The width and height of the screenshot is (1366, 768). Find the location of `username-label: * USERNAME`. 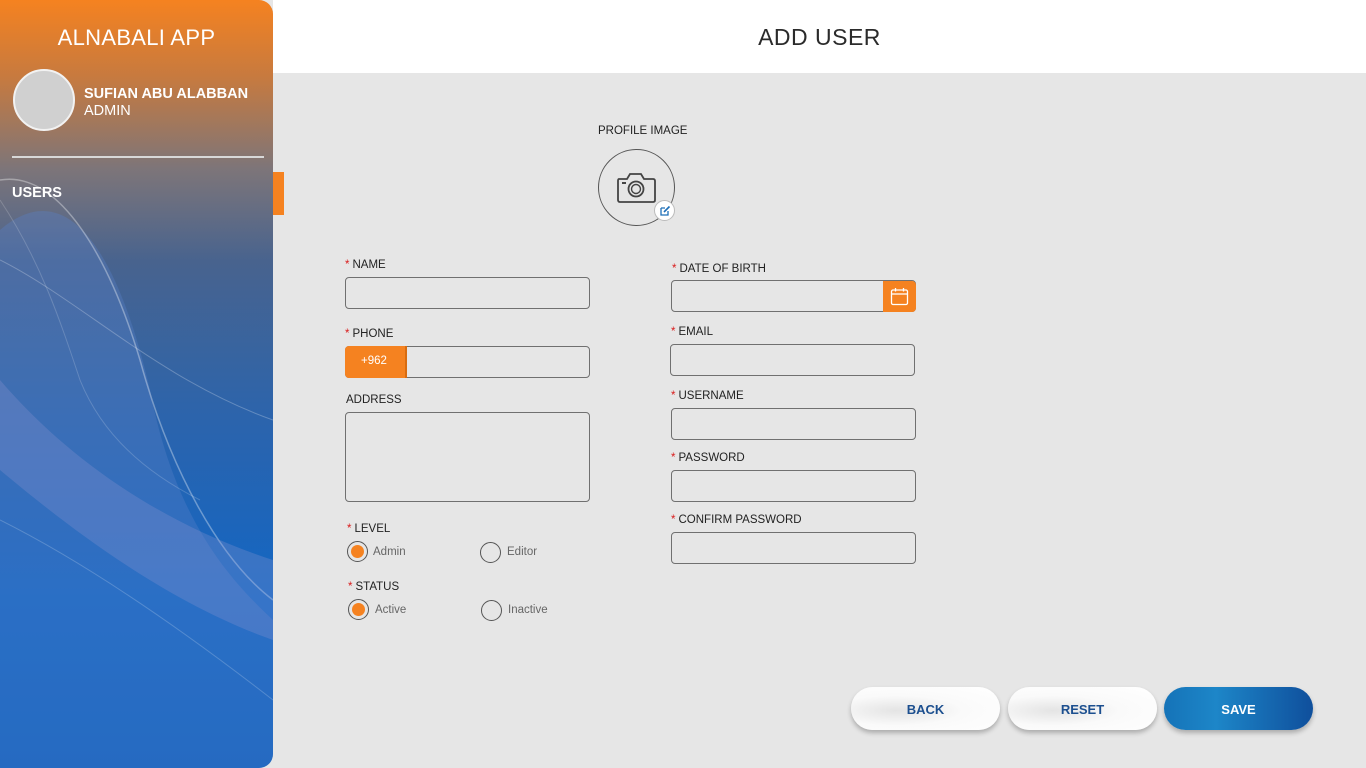

username-label: * USERNAME is located at coordinates (707, 396).